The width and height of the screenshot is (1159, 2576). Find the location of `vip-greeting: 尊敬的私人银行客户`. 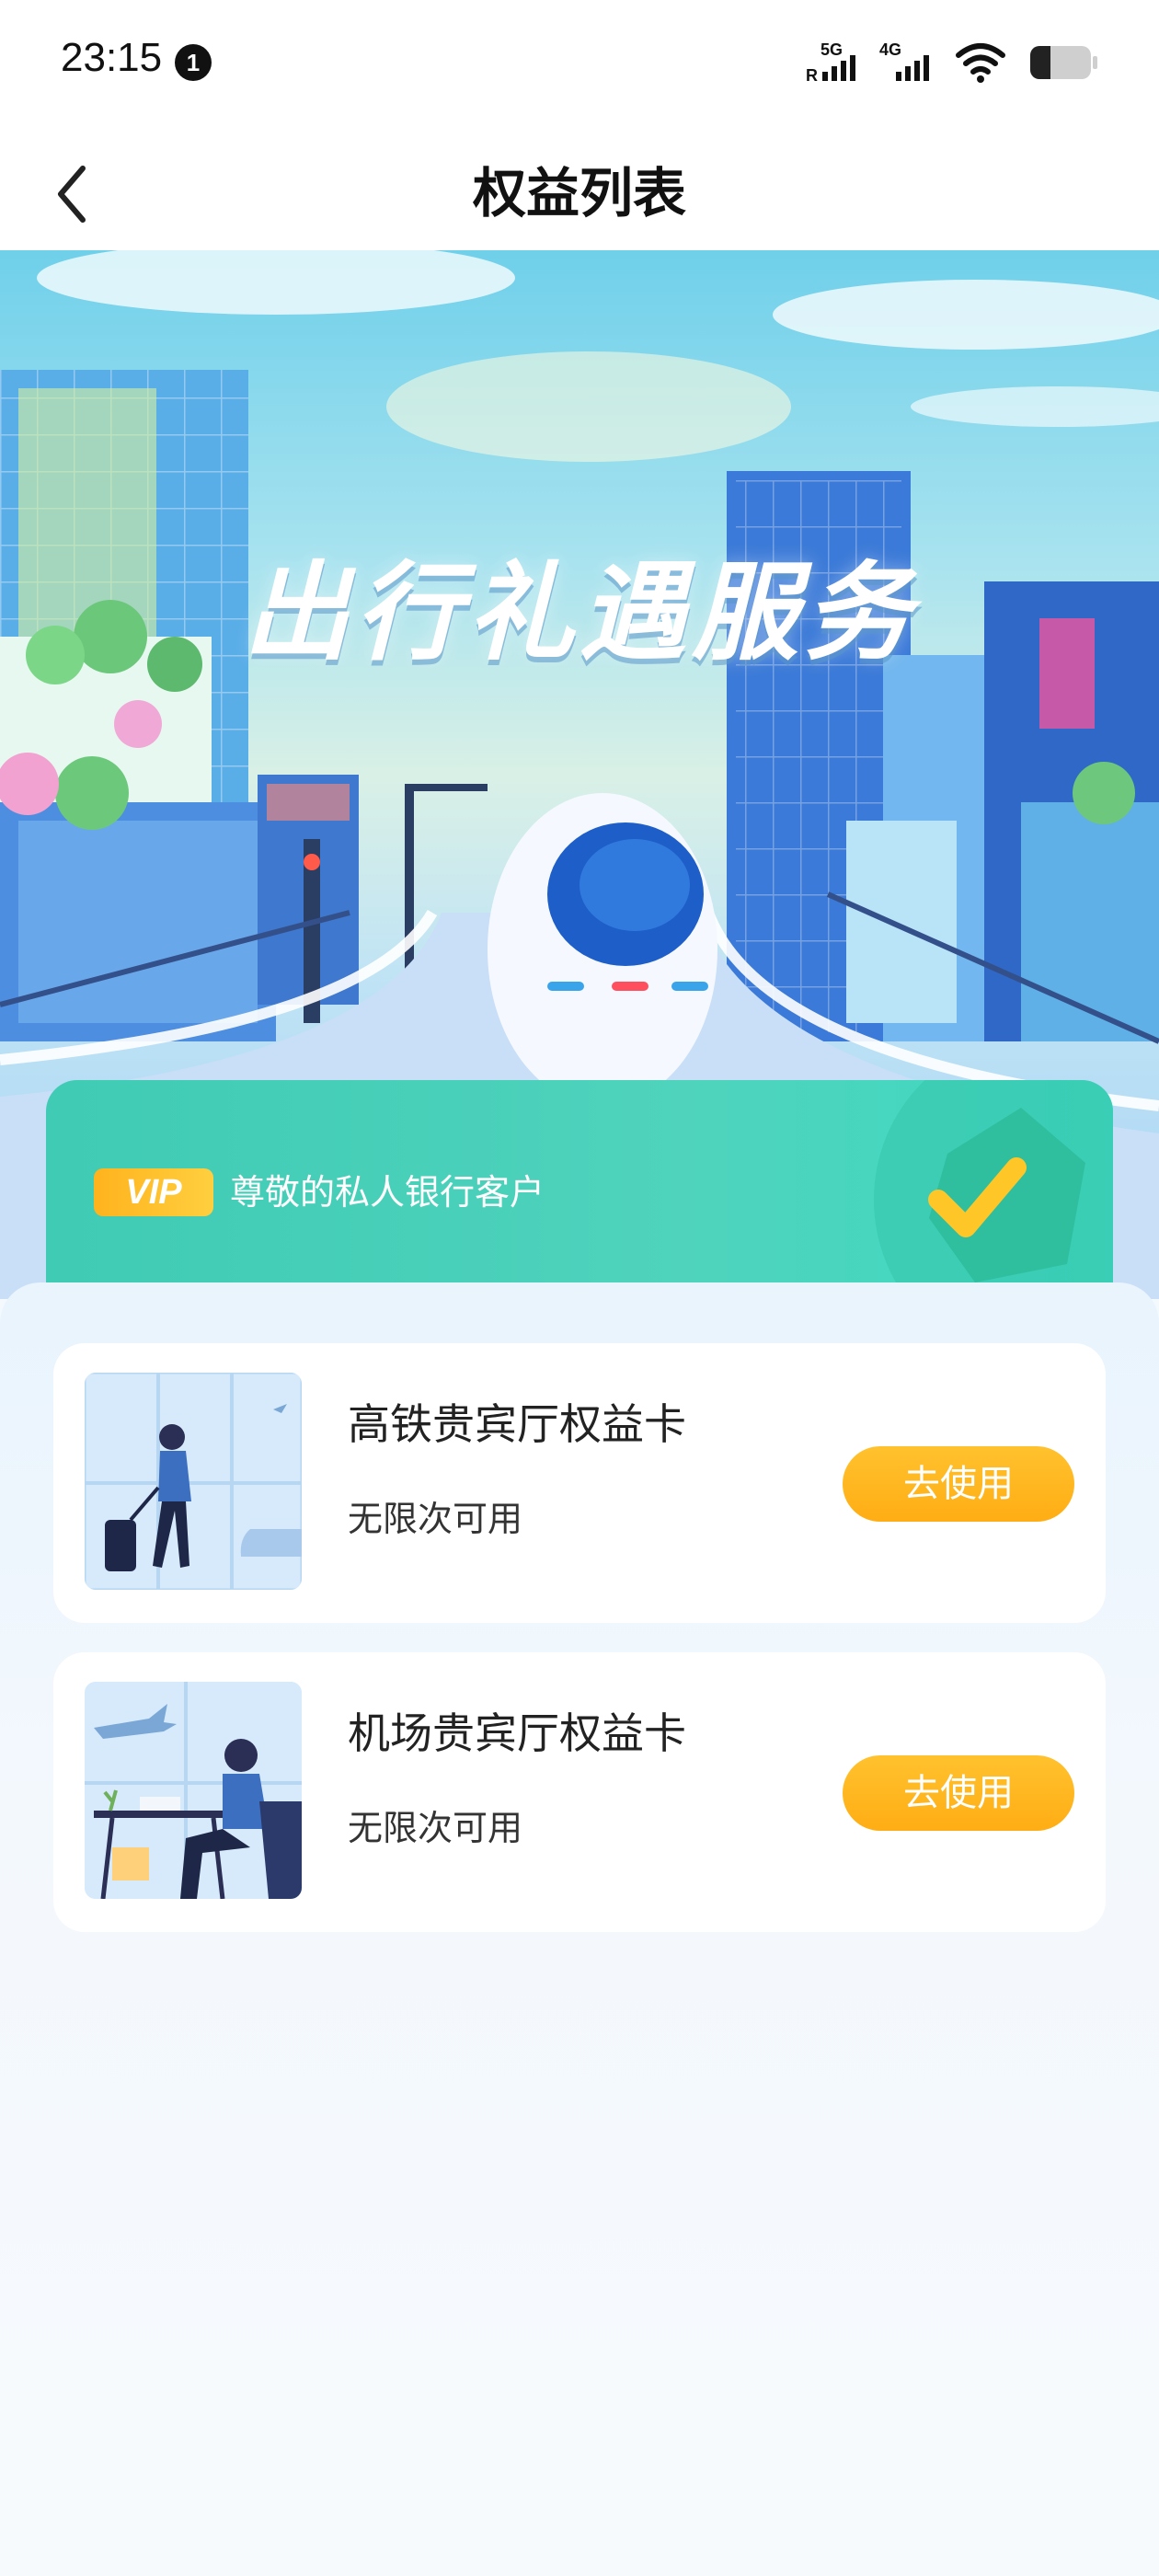

vip-greeting: 尊敬的私人银行客户 is located at coordinates (387, 1192).